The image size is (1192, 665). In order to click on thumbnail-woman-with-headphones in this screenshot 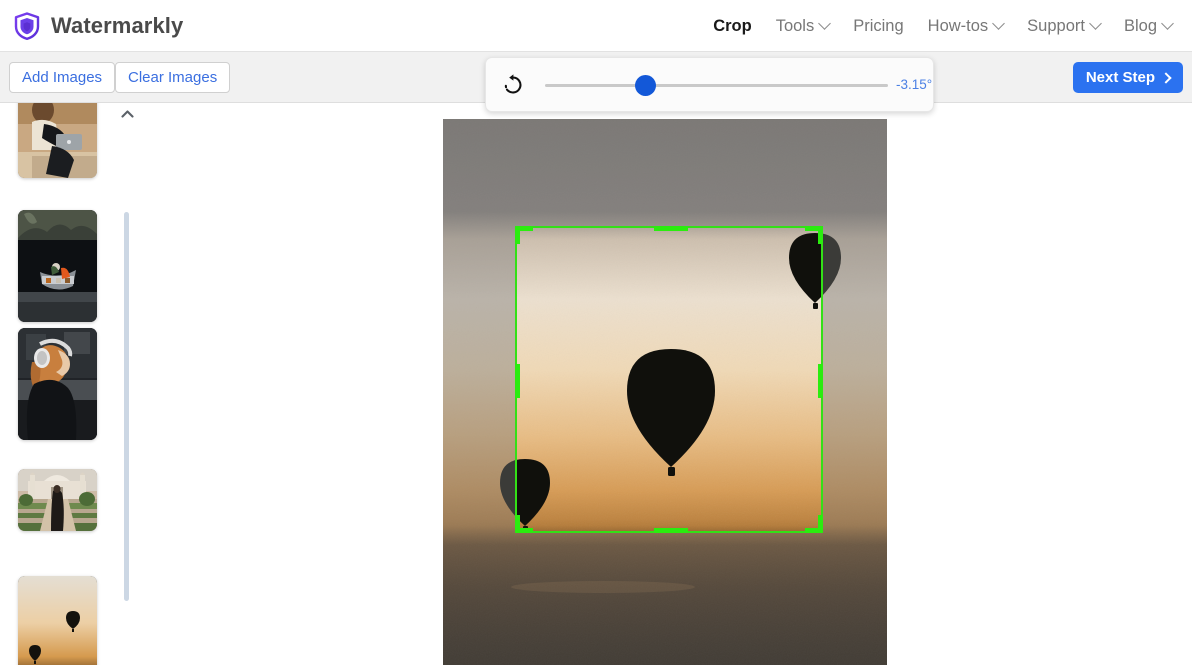, I will do `click(57, 384)`.